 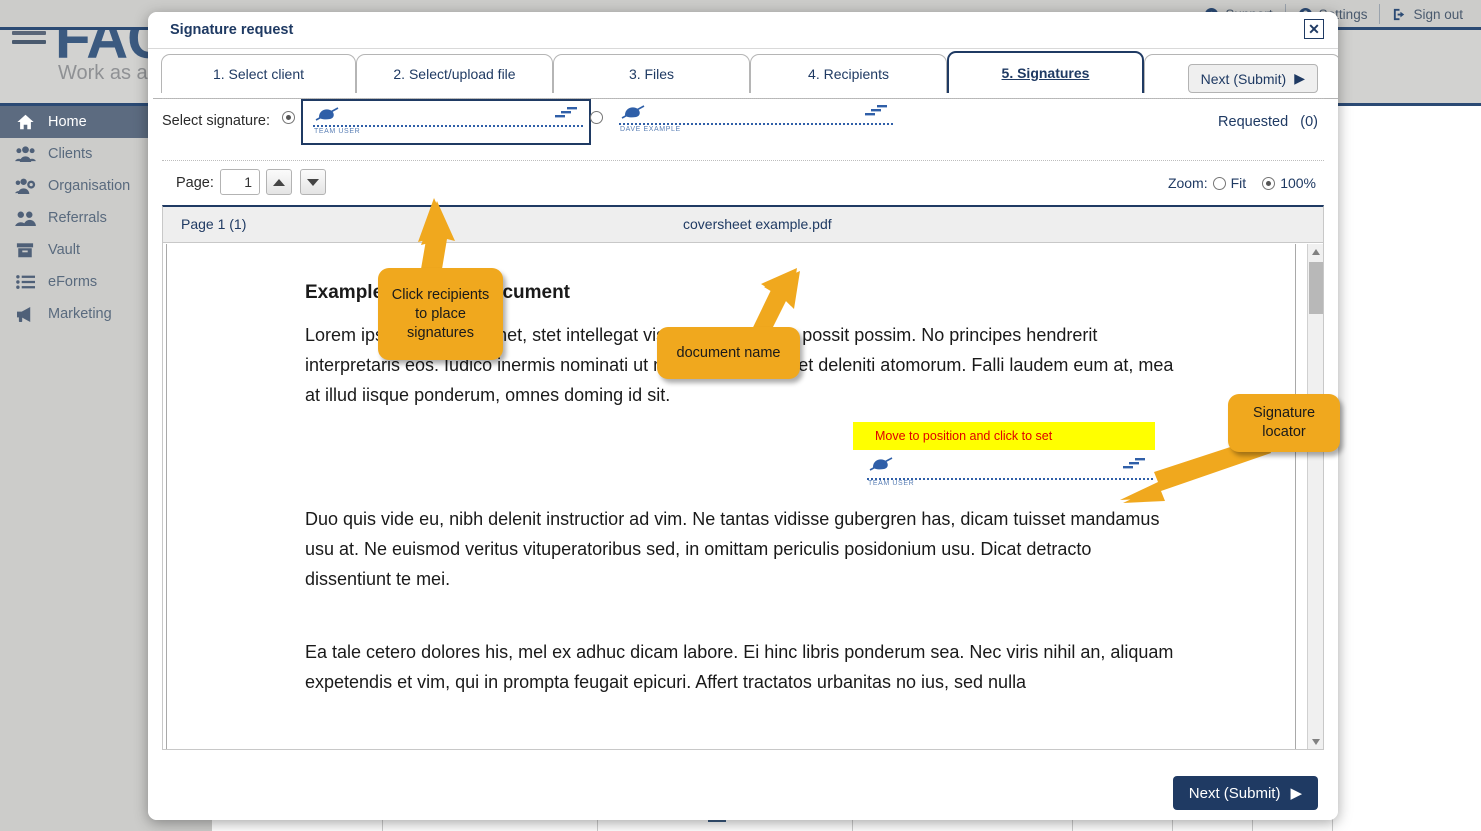 I want to click on signature-card-team-user: TEAM USER, so click(x=446, y=122).